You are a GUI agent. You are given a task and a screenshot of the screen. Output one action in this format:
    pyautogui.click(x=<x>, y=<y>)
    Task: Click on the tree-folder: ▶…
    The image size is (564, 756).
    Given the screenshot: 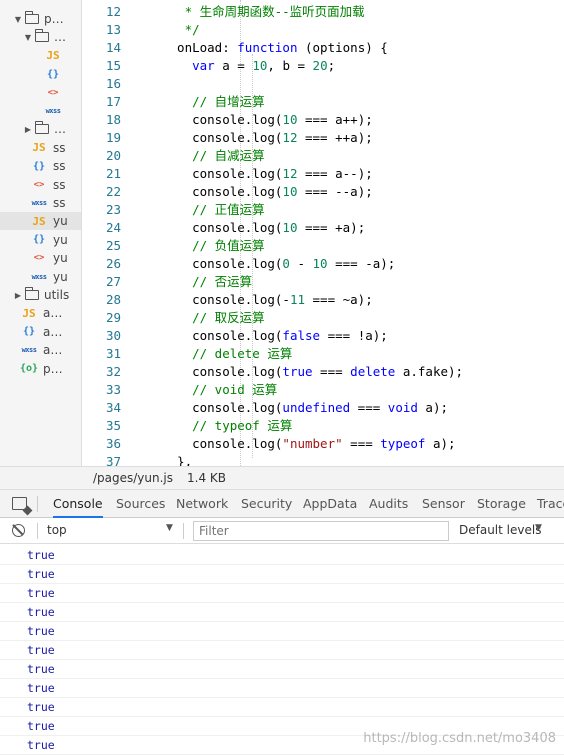 What is the action you would take?
    pyautogui.click(x=40, y=129)
    